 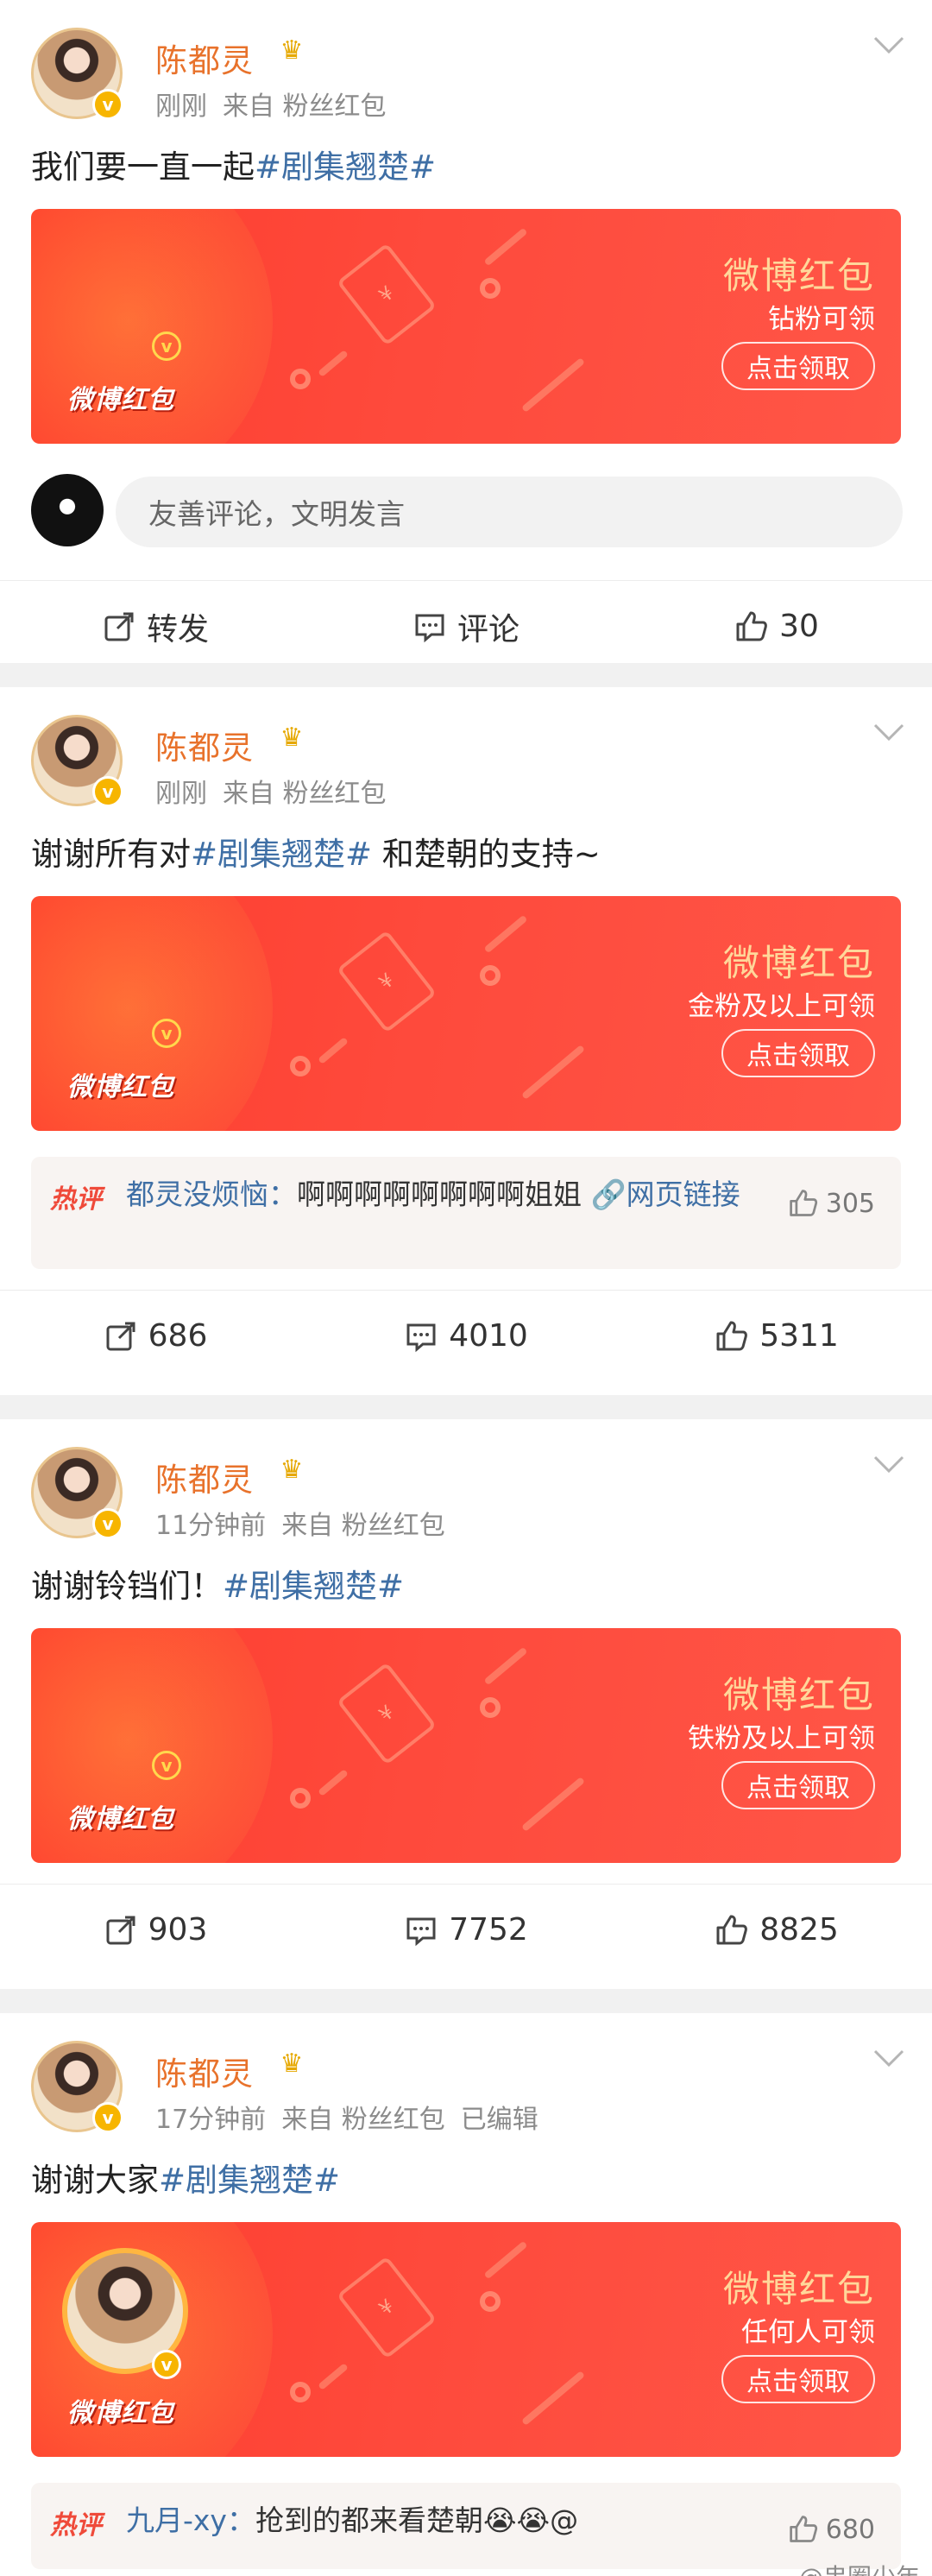 I want to click on like-button: 5311, so click(x=776, y=1336).